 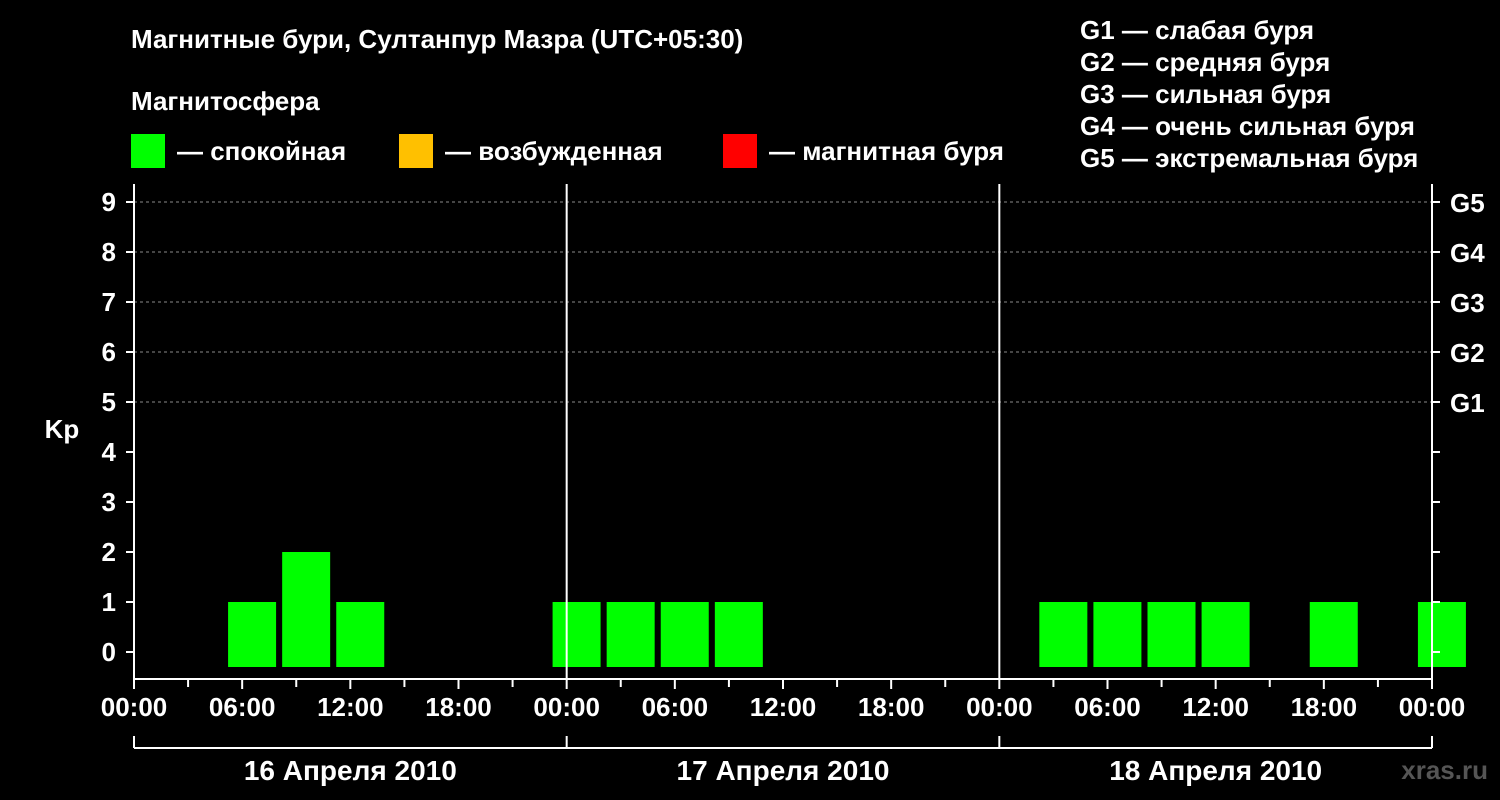 I want to click on g-axis-label: G1, so click(x=1467, y=403).